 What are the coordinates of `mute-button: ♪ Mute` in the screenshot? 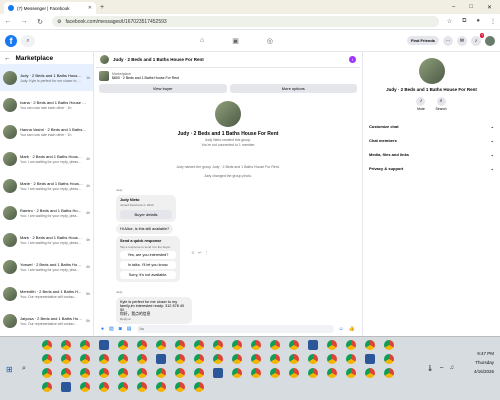 It's located at (421, 104).